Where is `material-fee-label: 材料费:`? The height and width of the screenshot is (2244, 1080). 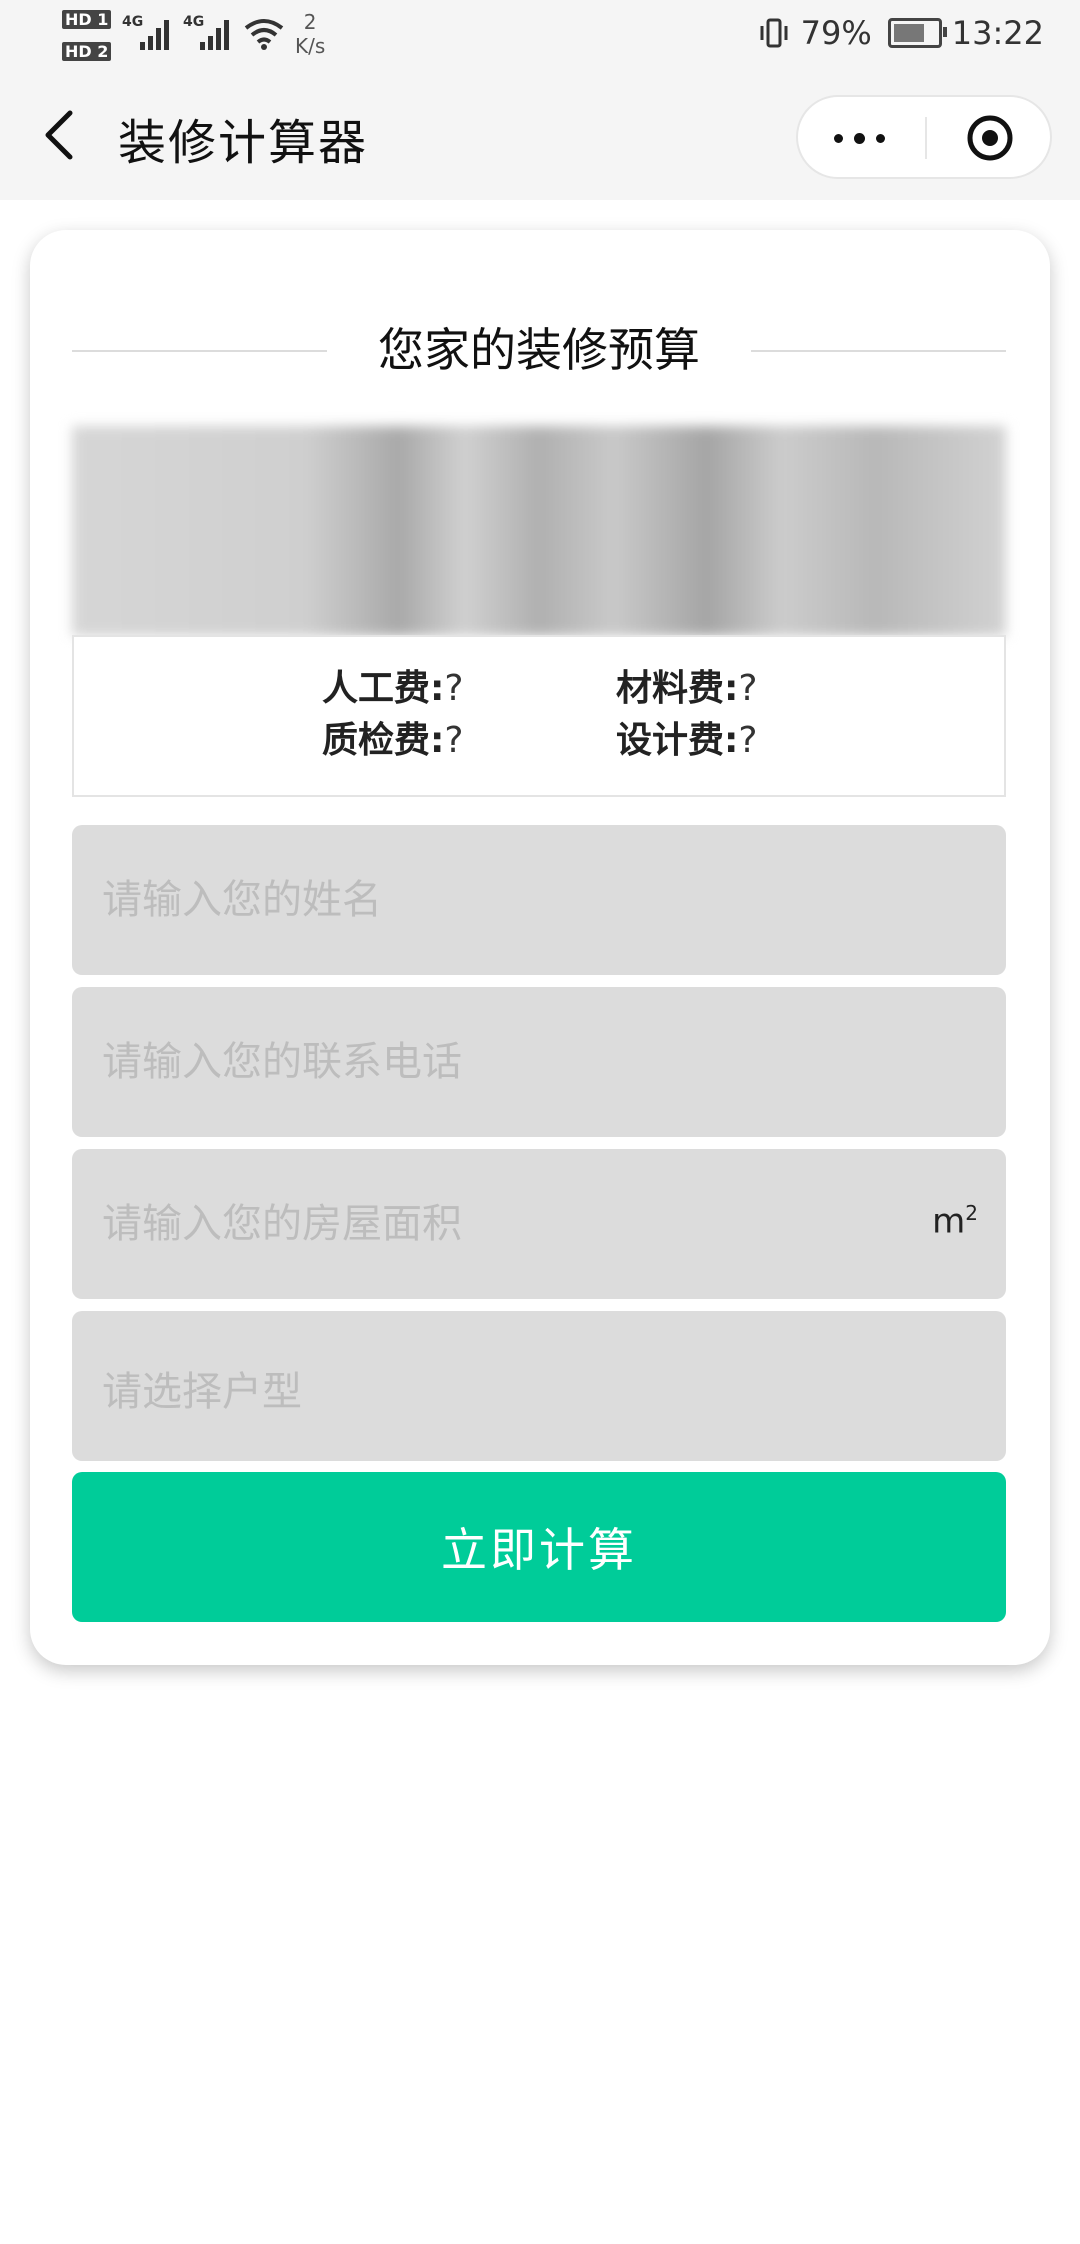 material-fee-label: 材料费: is located at coordinates (677, 688).